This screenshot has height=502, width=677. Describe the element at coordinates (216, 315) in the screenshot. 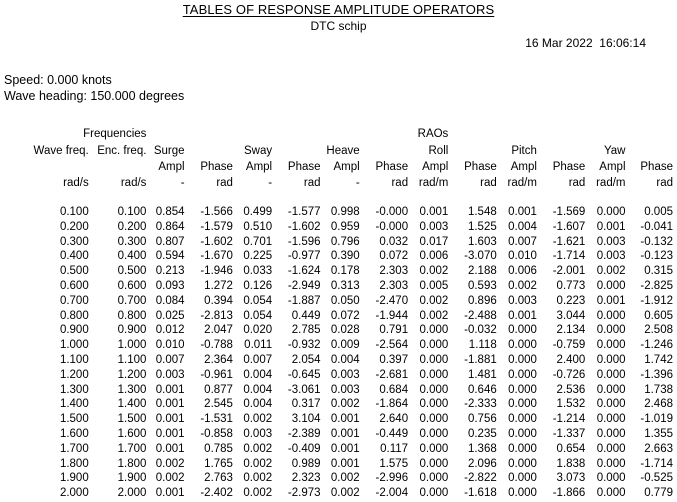

I see `cell-surge-phase: -2.813` at that location.